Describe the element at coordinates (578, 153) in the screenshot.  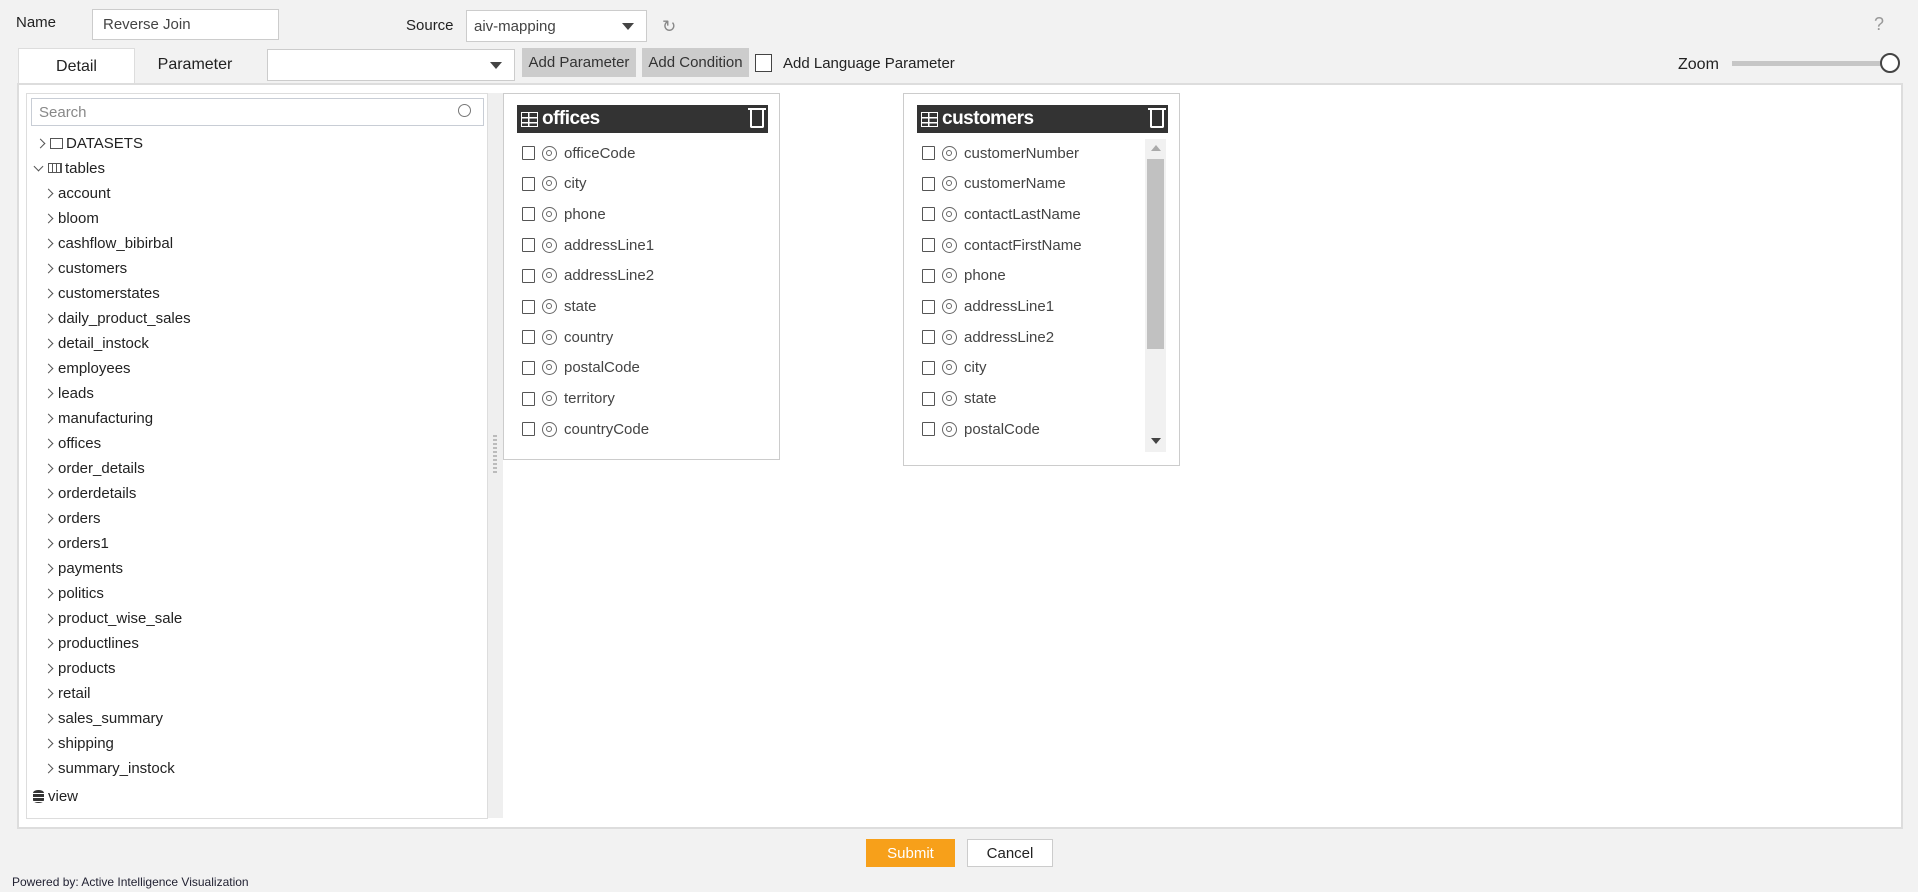
I see `field-row: officeCode` at that location.